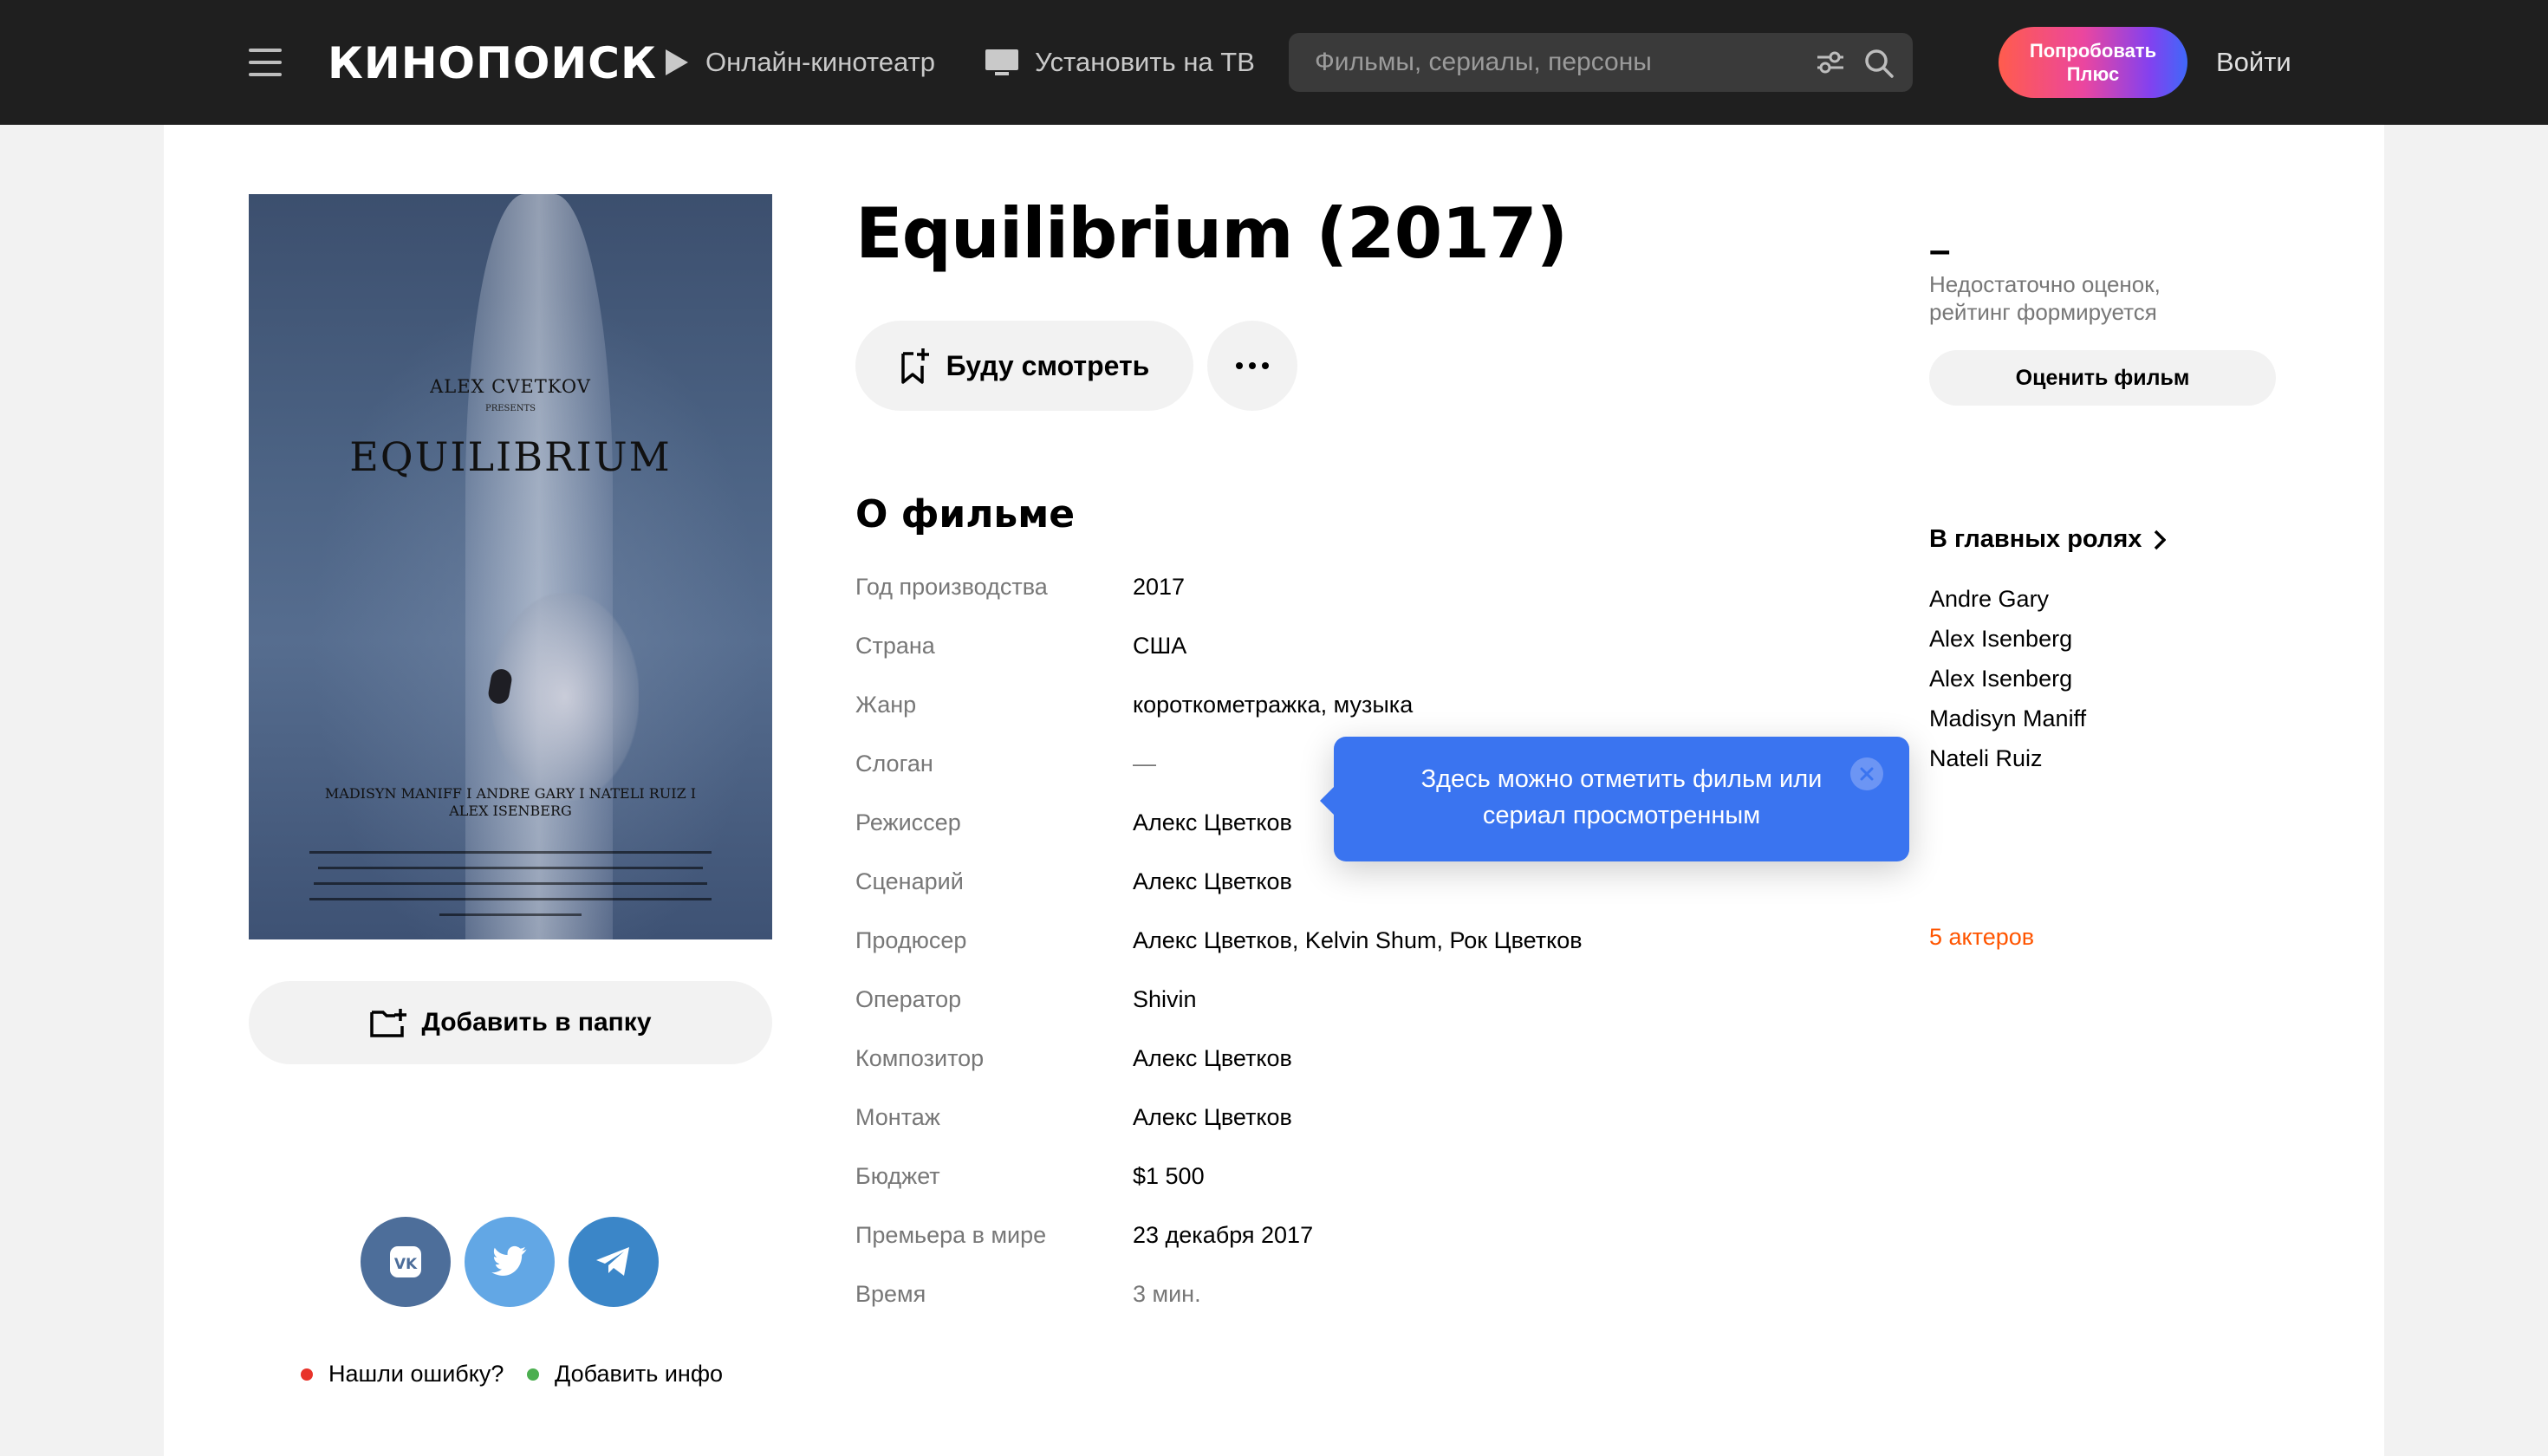  What do you see at coordinates (909, 881) in the screenshot?
I see `info-label: Сценарий` at bounding box center [909, 881].